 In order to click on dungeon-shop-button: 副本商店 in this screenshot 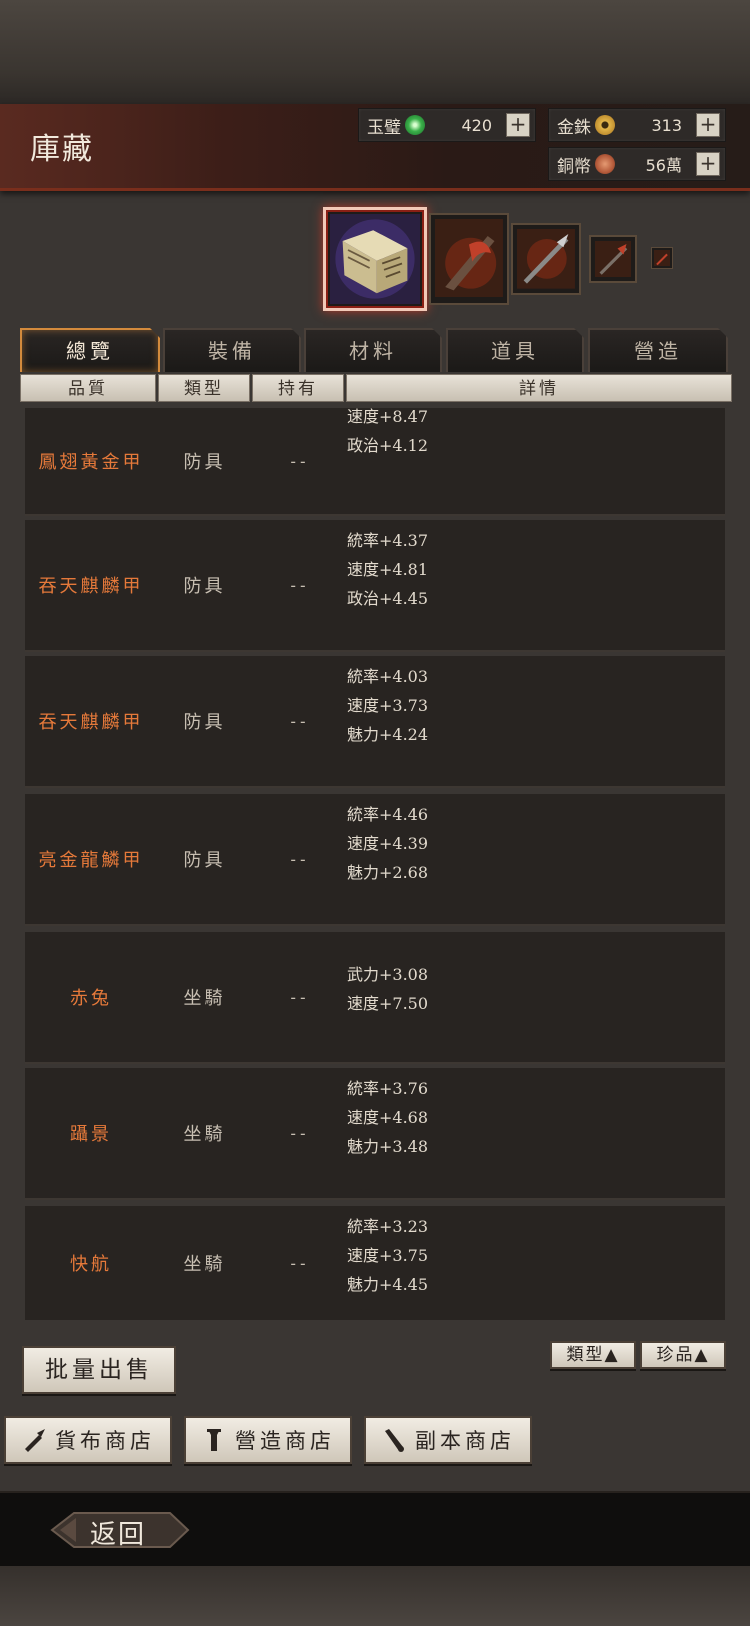, I will do `click(448, 1440)`.